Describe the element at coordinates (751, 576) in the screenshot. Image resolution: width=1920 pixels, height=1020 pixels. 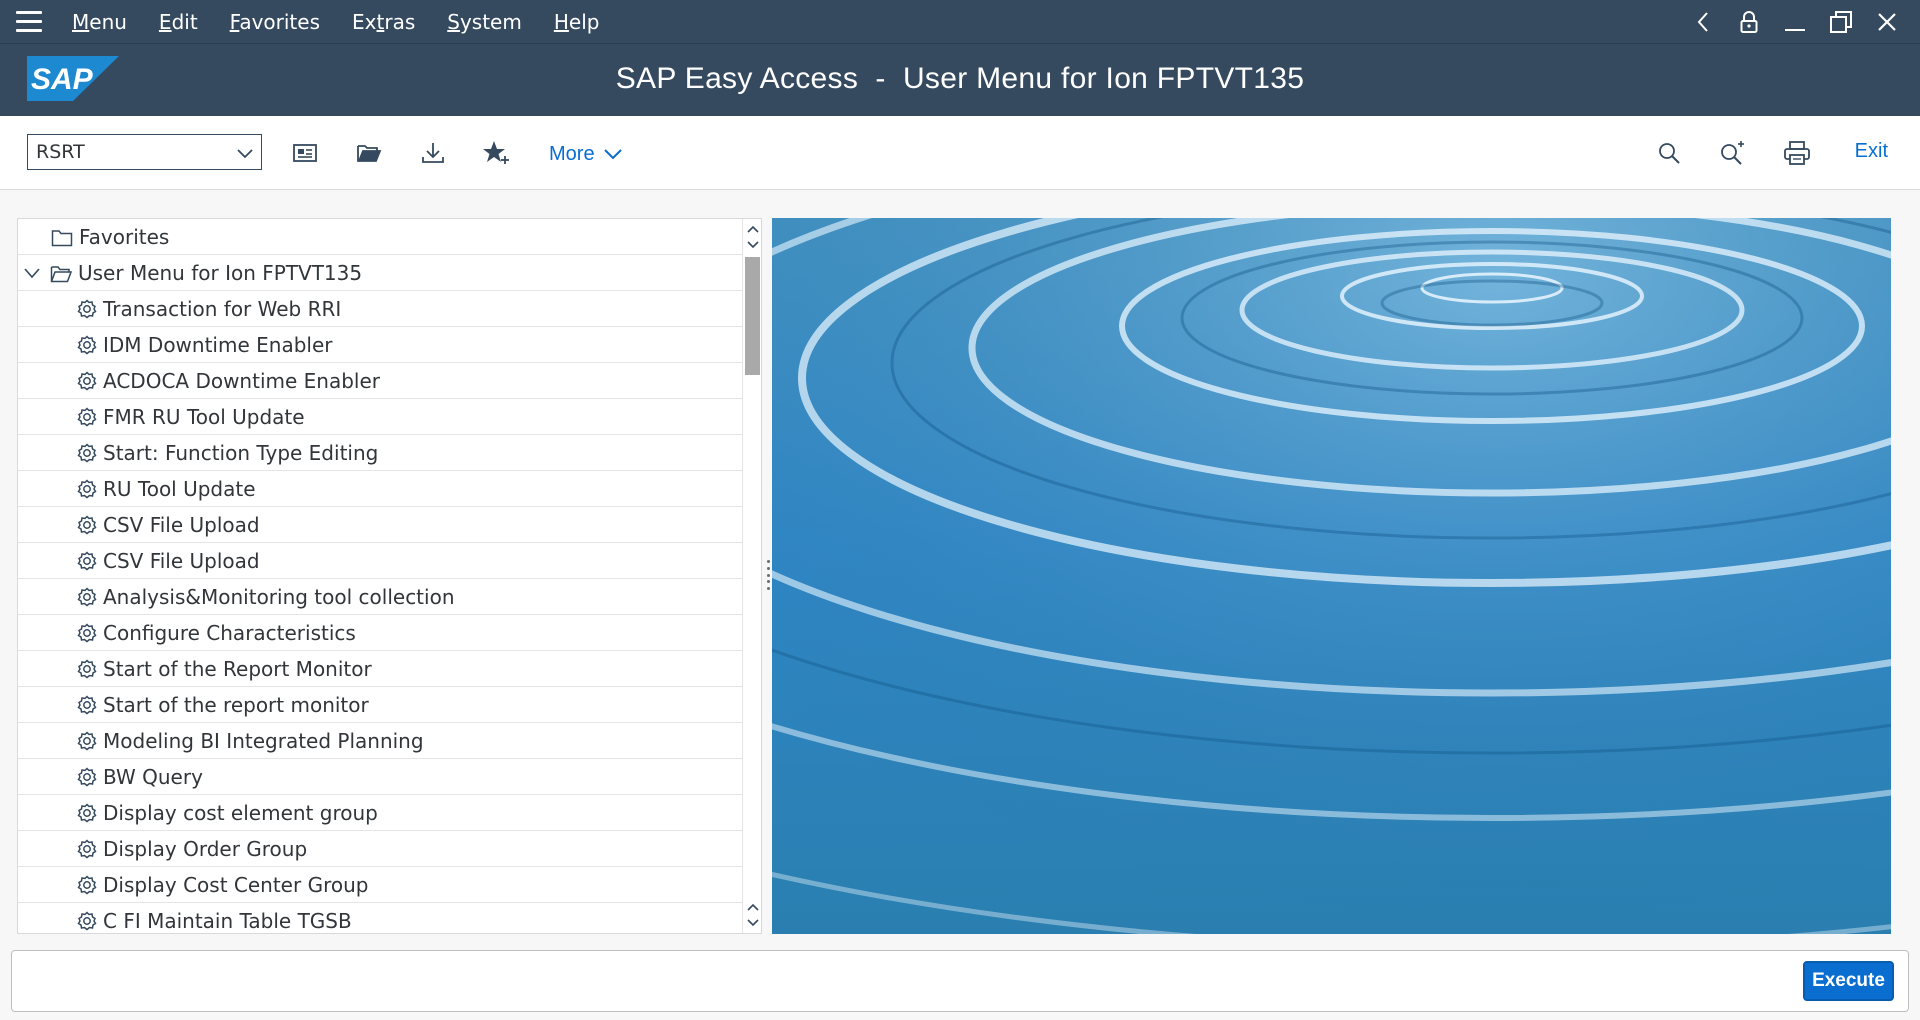
I see `tree-scrollbar` at that location.